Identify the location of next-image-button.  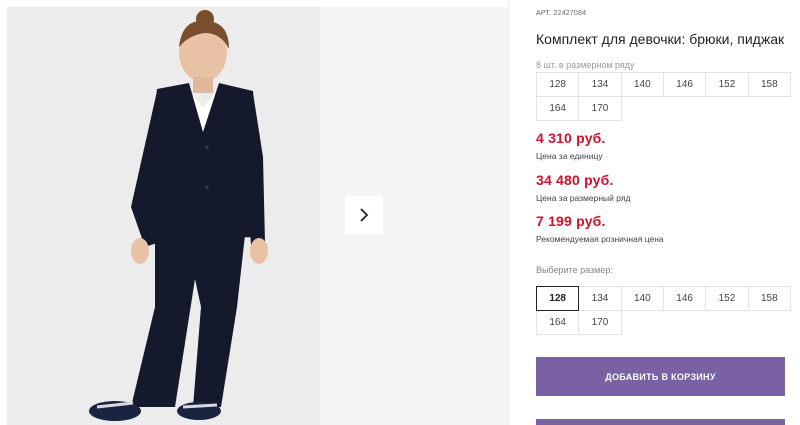
(364, 215).